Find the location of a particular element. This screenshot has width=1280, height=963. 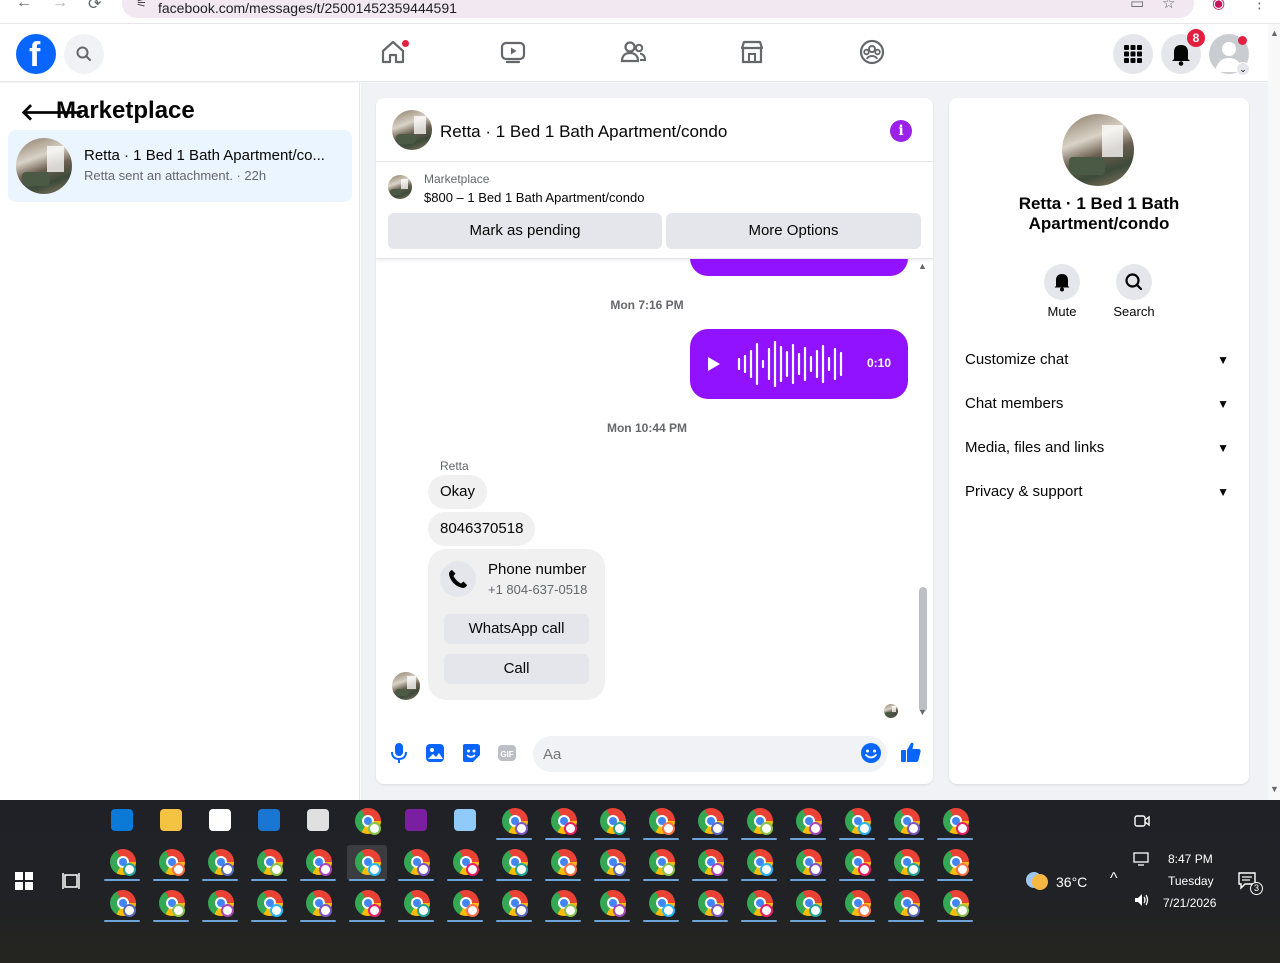

more-options-button: More Options is located at coordinates (793, 231).